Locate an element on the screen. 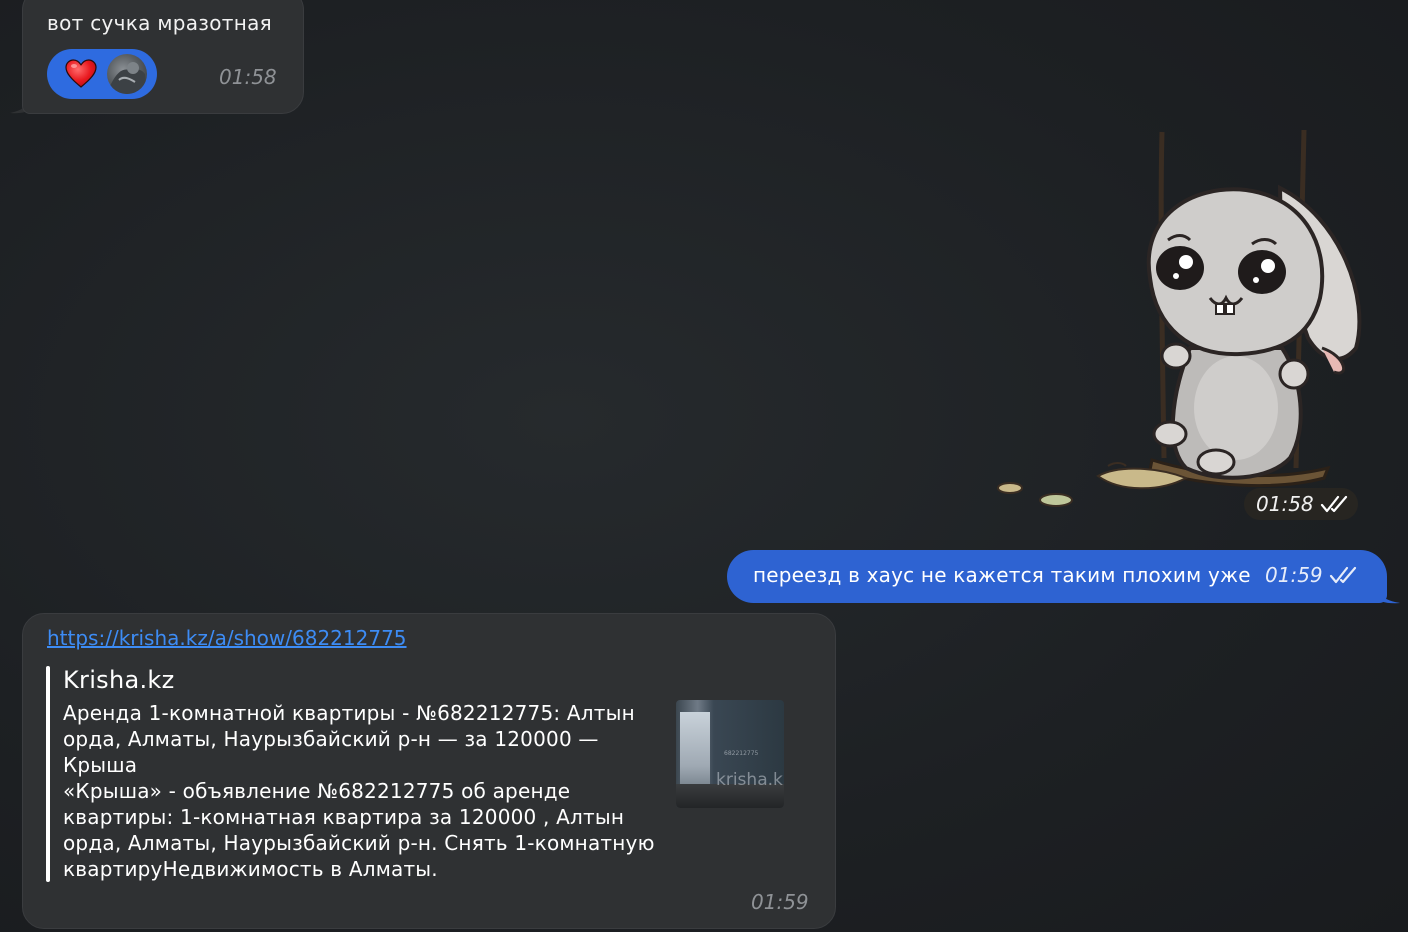 The image size is (1408, 932). link-preview-thumbnail: 682212775 krisha.k is located at coordinates (730, 754).